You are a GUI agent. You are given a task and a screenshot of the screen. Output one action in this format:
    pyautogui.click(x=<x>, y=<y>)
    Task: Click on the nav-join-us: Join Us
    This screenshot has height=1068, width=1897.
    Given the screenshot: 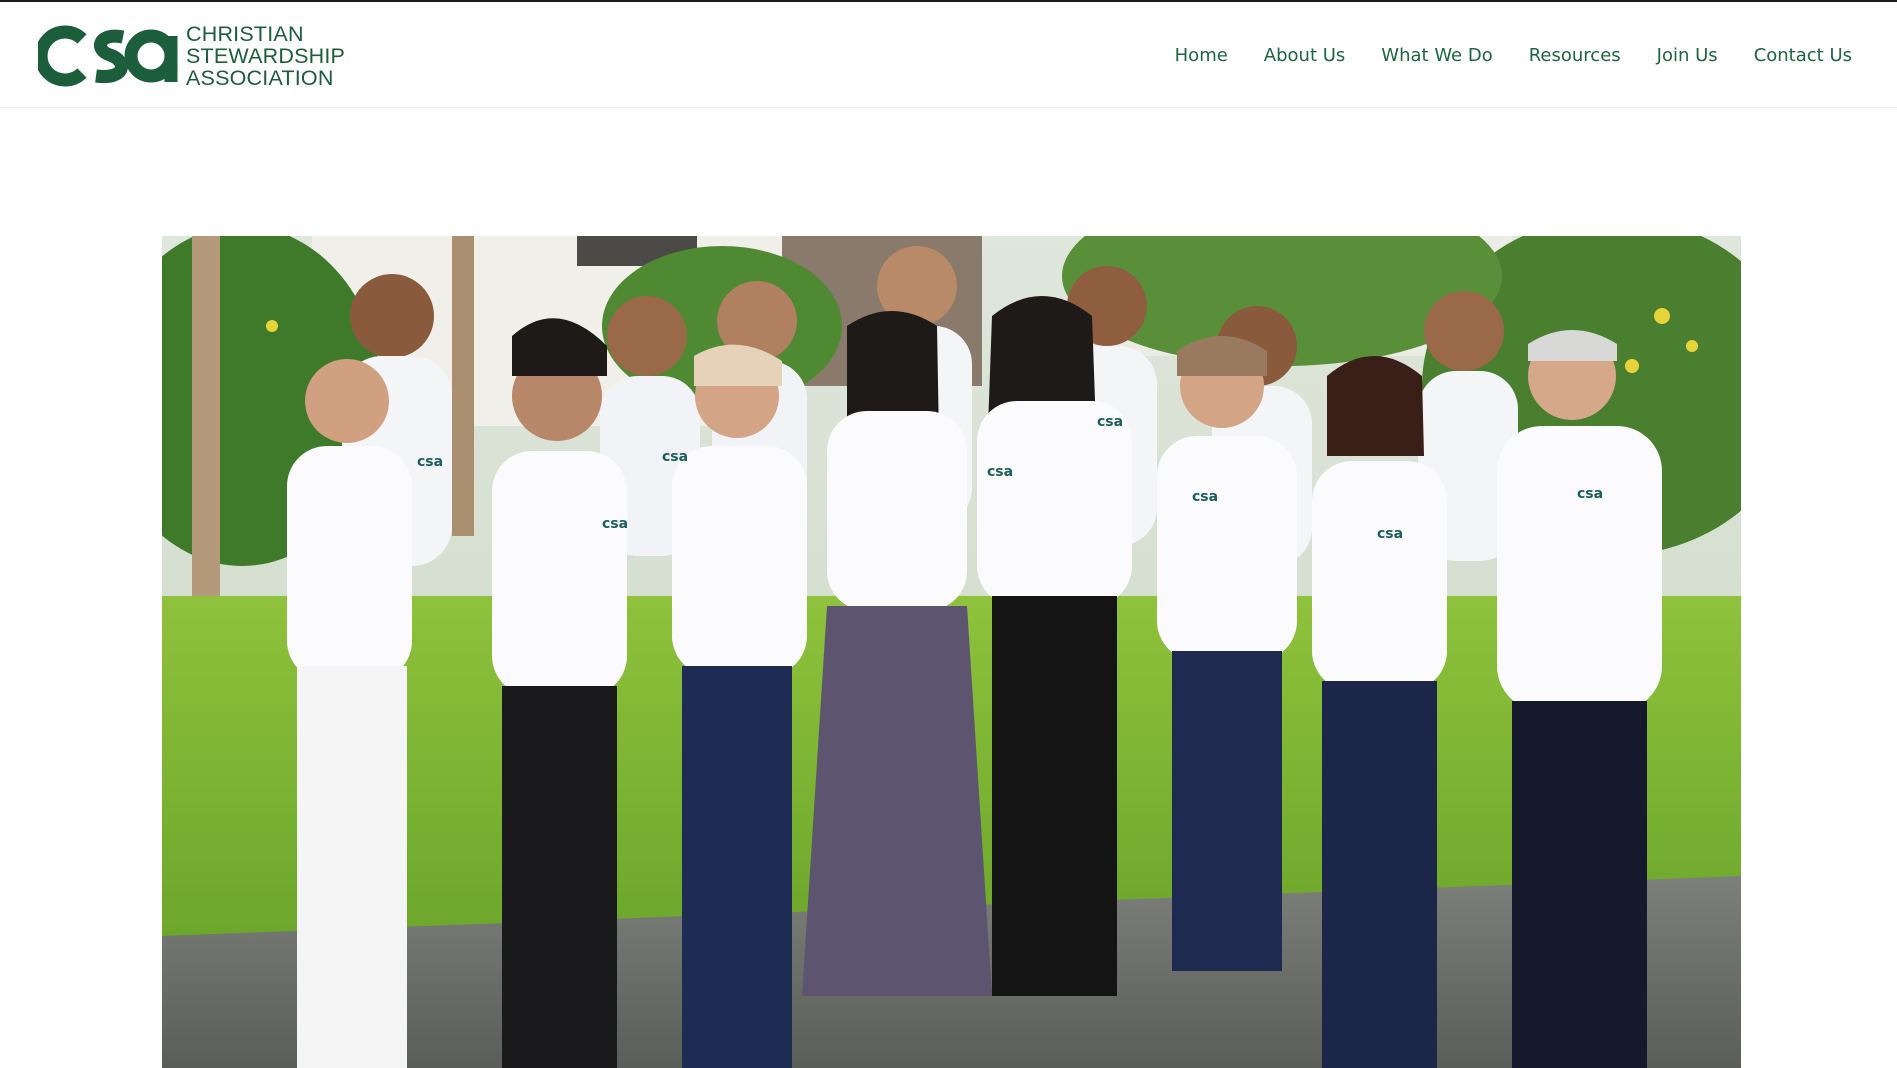 What is the action you would take?
    pyautogui.click(x=1687, y=55)
    